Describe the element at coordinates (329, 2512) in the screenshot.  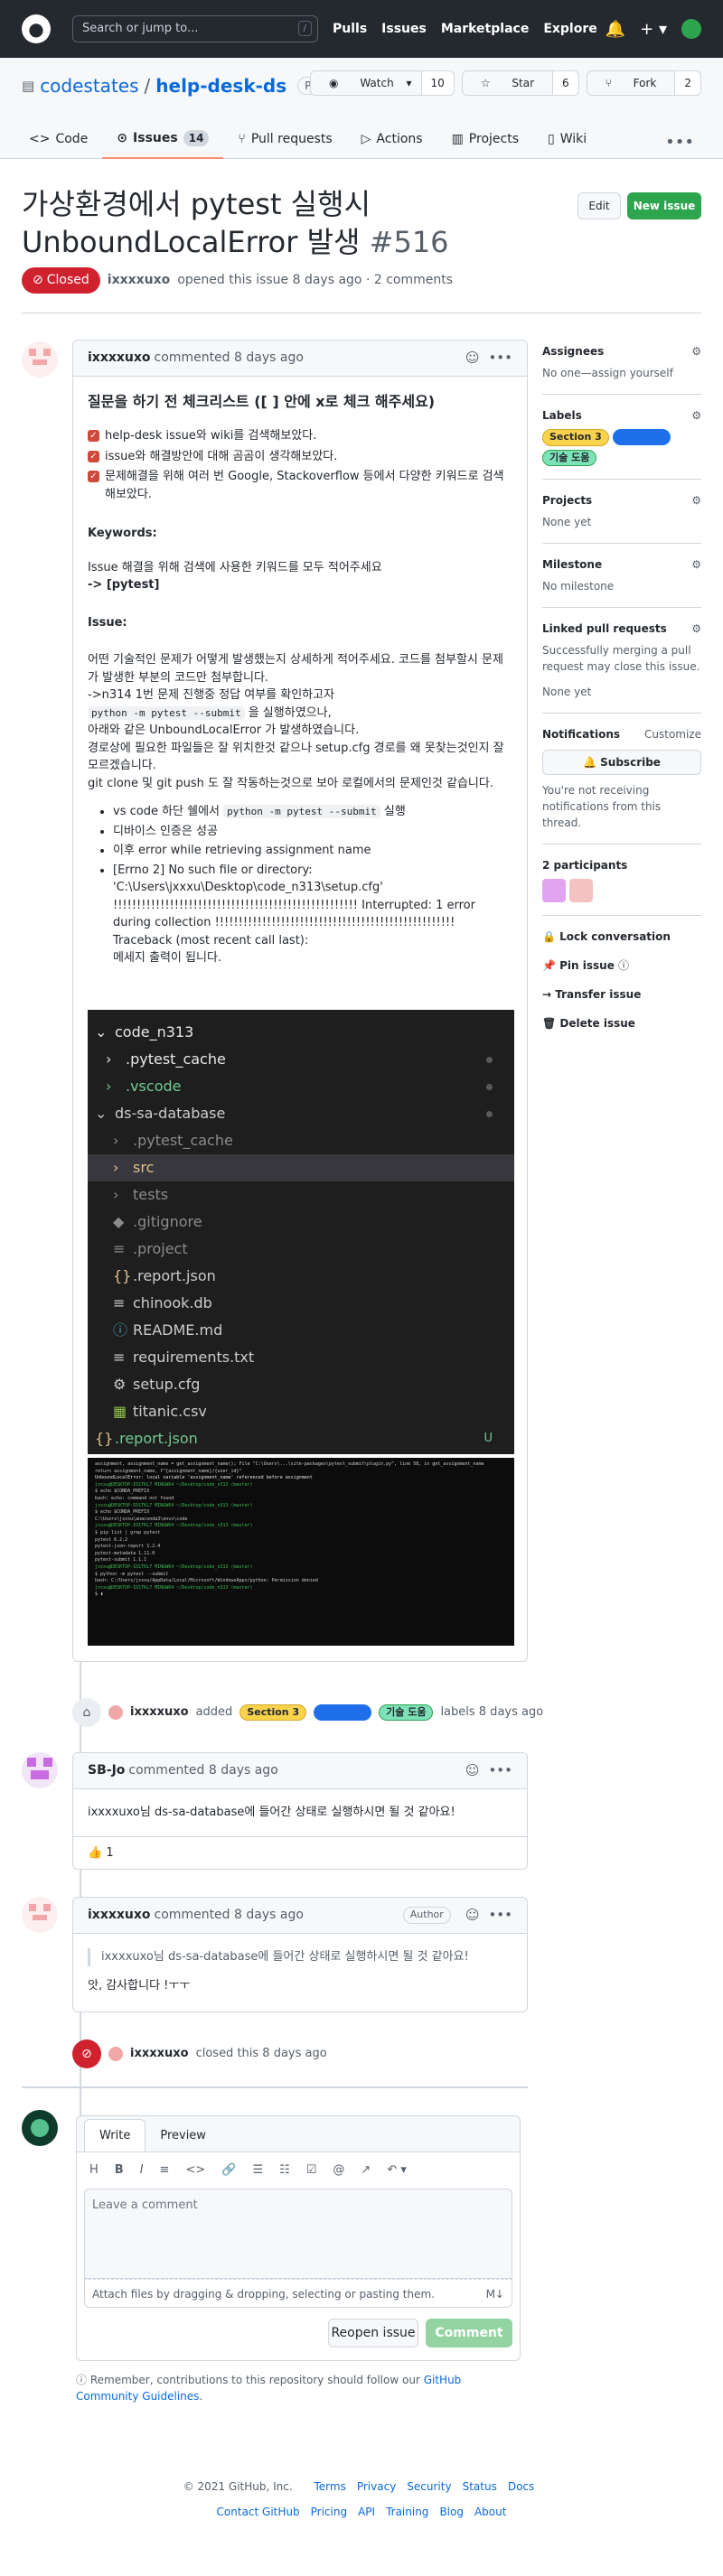
I see `footer-link: Pricing` at that location.